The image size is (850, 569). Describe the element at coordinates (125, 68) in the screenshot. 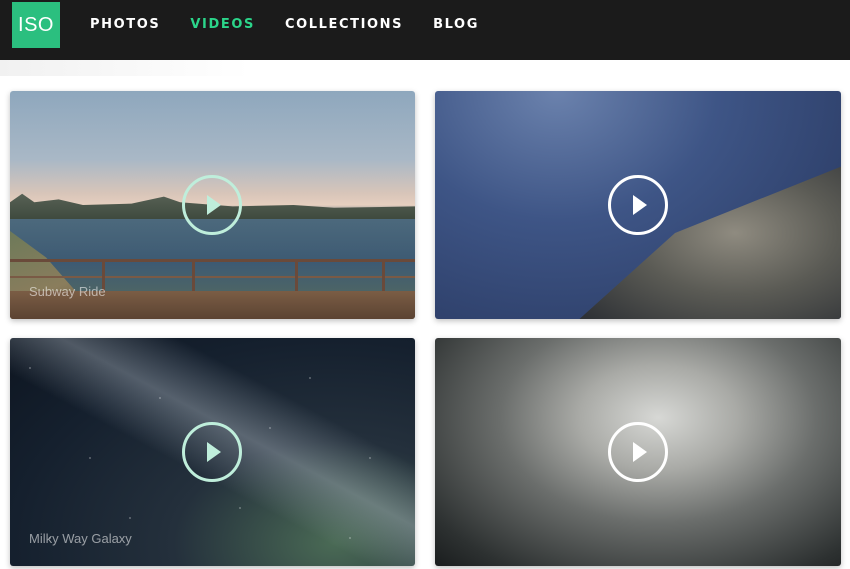

I see `header-shadow` at that location.